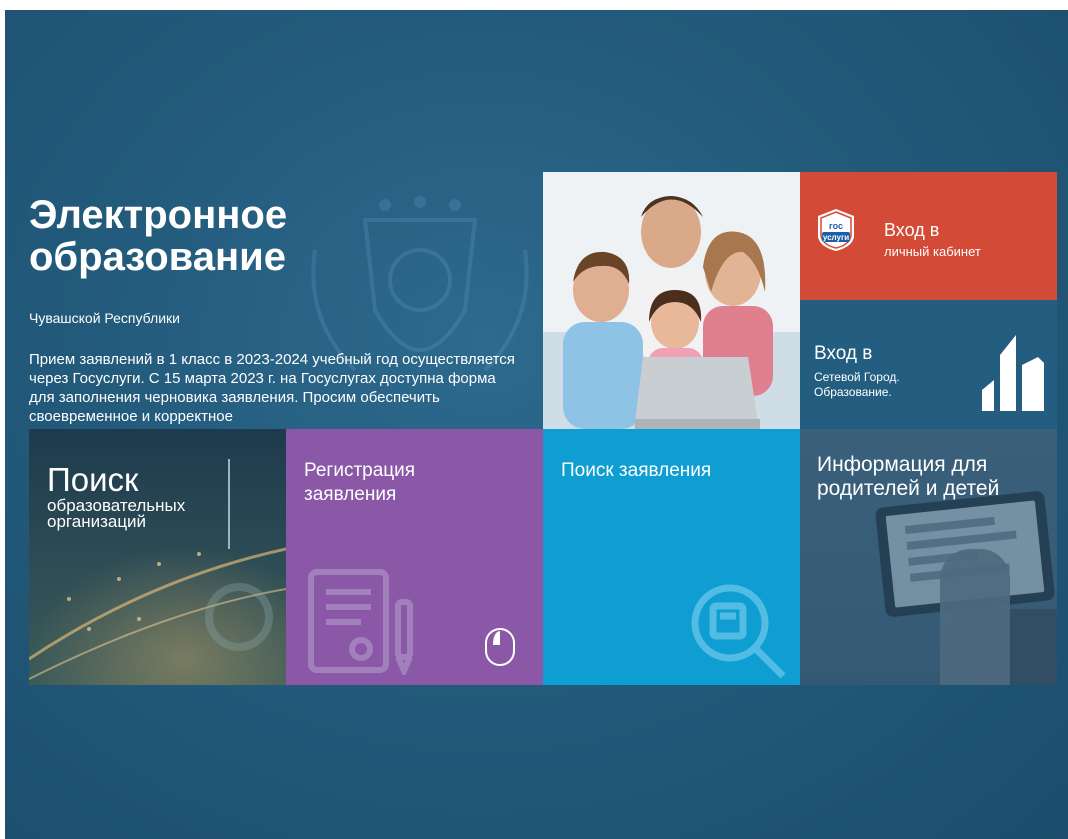  I want to click on page-title: Электронное образование, so click(158, 236).